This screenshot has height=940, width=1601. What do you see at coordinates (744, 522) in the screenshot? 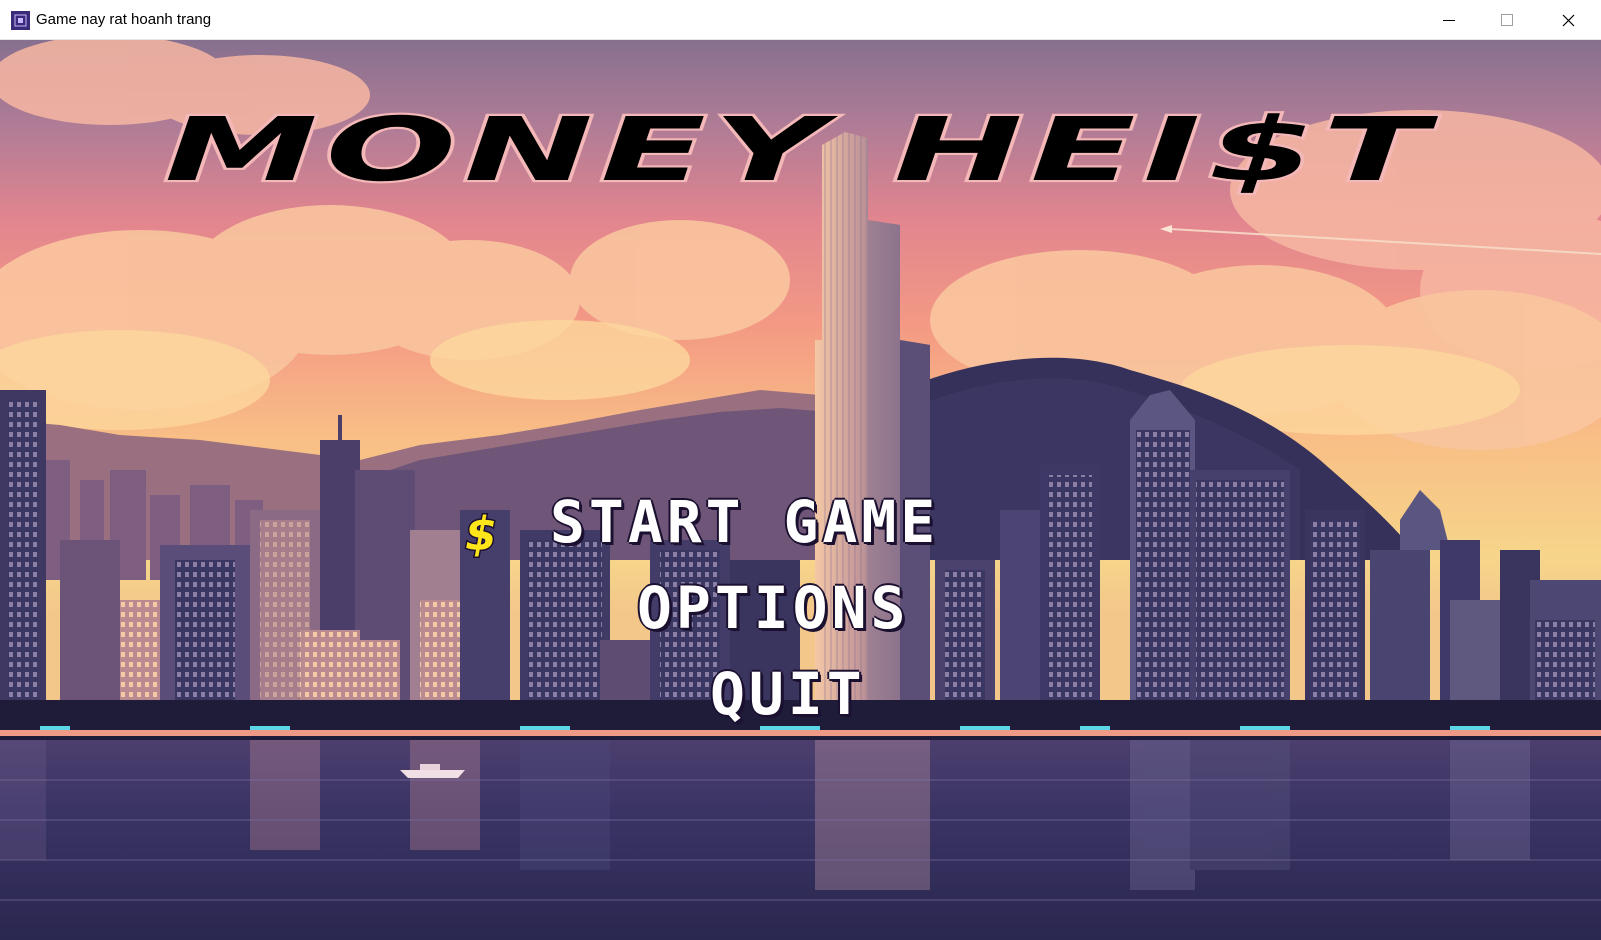
I see `start-game-button: START GAME` at bounding box center [744, 522].